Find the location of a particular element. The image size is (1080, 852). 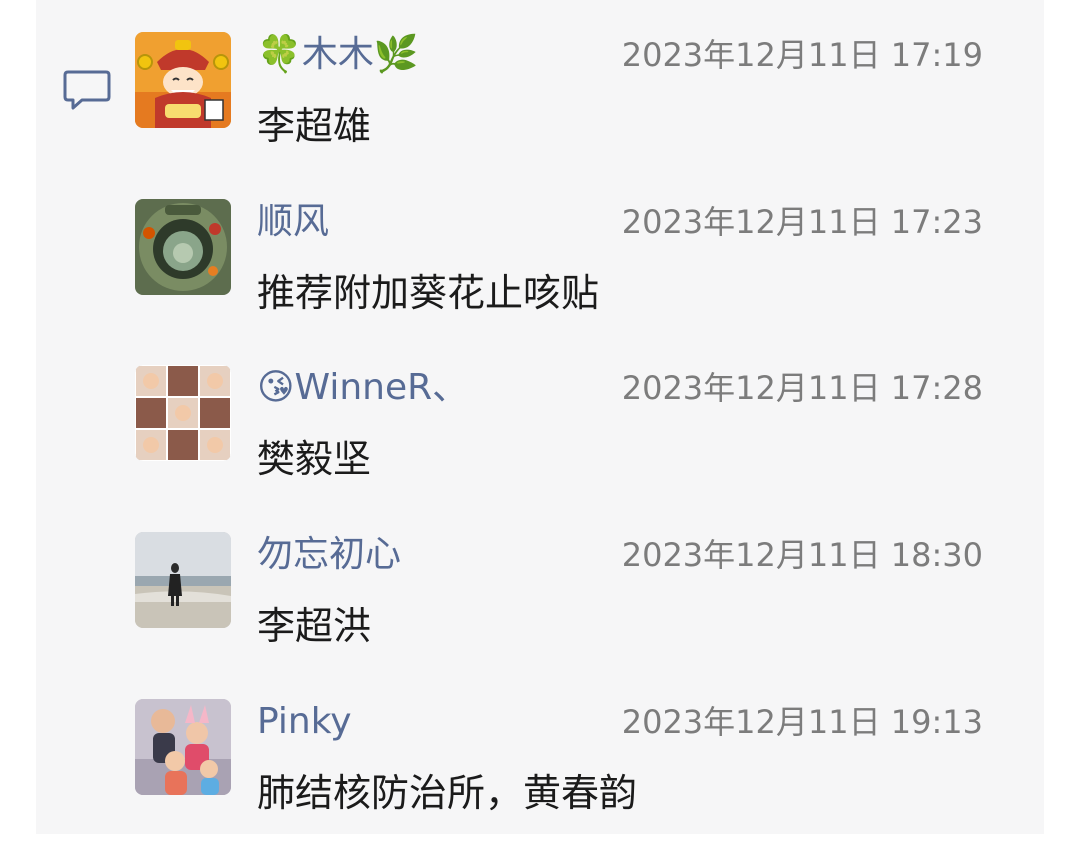

commenter-name: 勿忘初心 is located at coordinates (329, 555).